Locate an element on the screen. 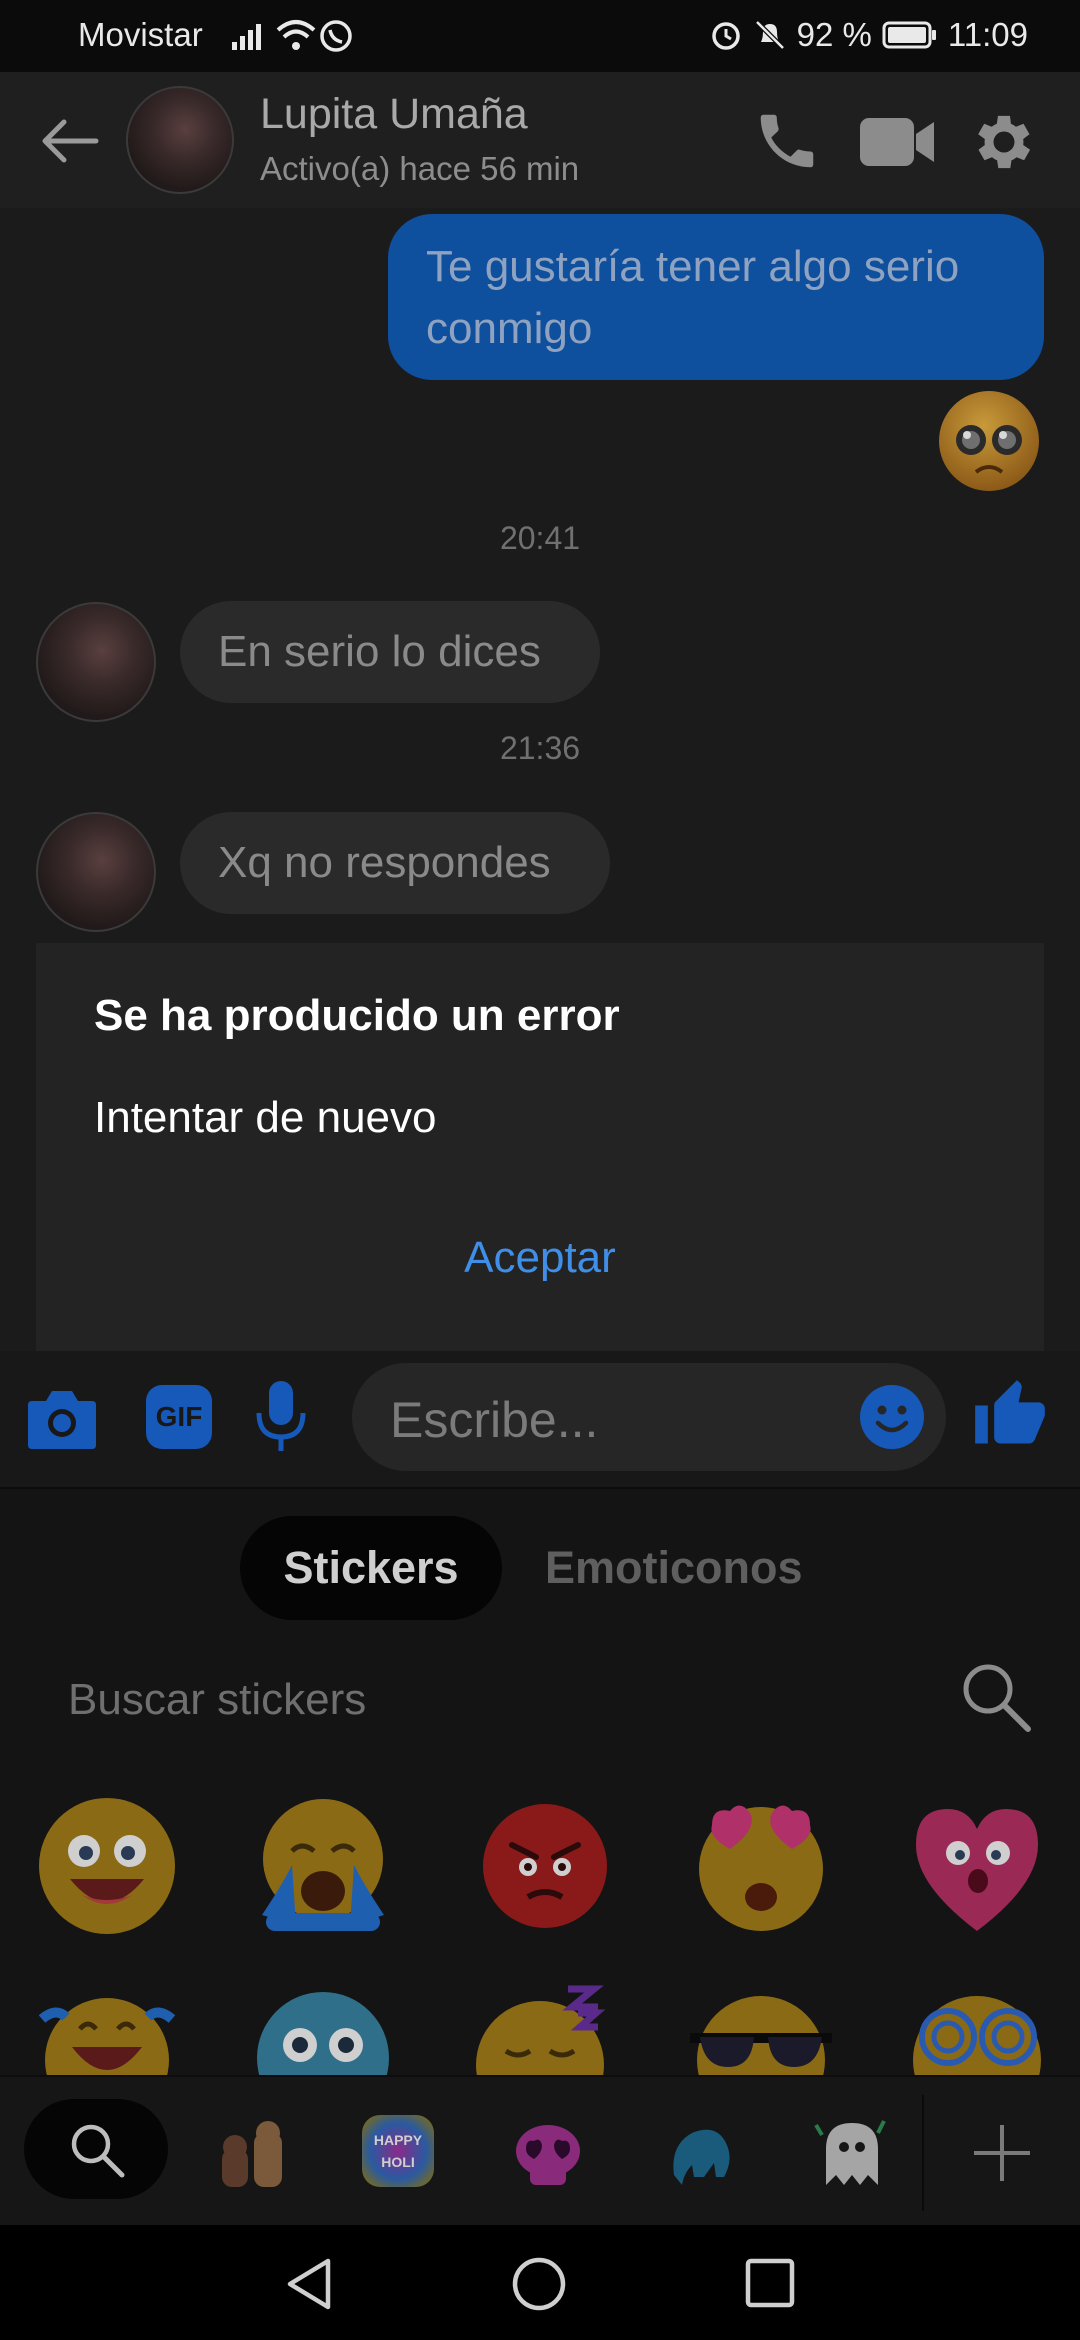 This screenshot has width=1080, height=2340. gif-label: GIF is located at coordinates (179, 1416).